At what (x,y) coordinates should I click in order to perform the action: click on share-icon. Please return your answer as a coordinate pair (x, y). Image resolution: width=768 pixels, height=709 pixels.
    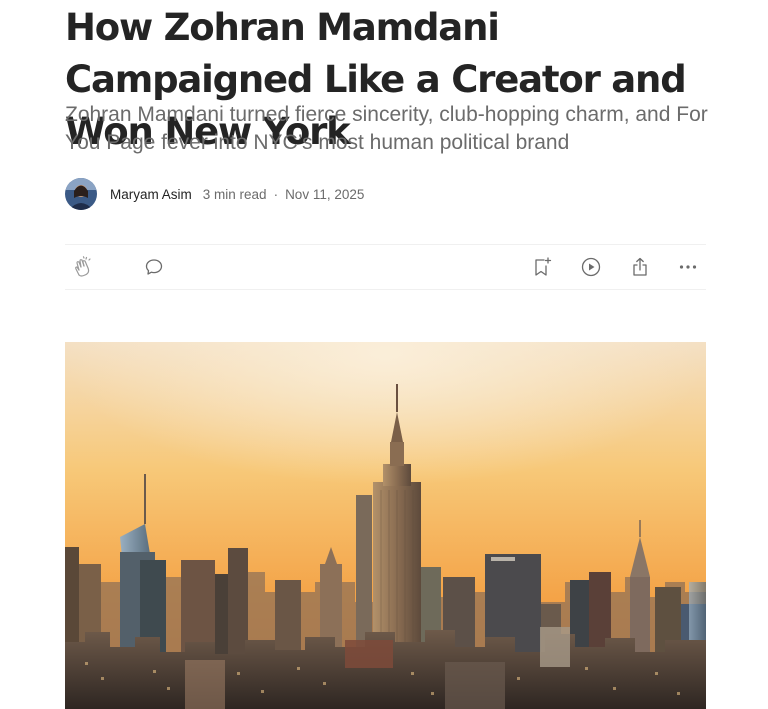
    Looking at the image, I should click on (640, 267).